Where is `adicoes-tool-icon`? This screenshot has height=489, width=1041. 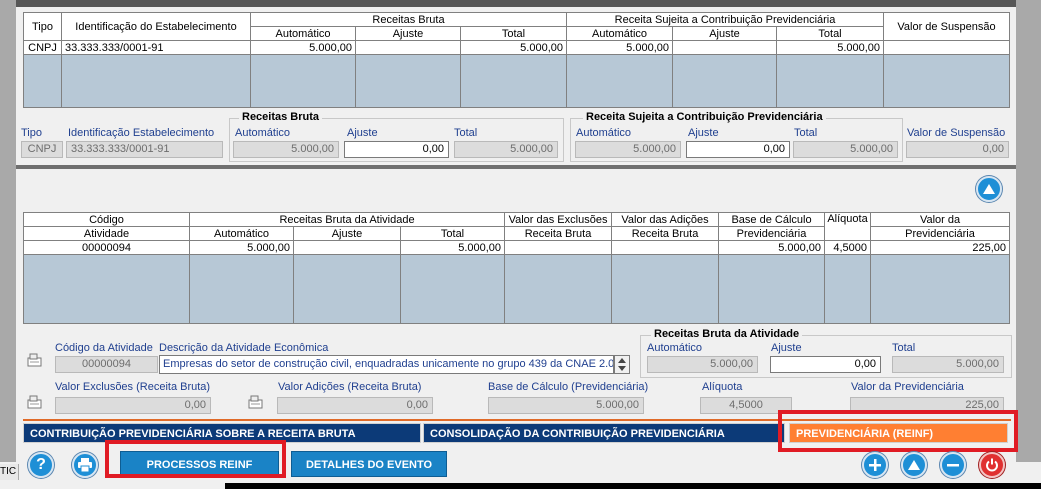 adicoes-tool-icon is located at coordinates (256, 402).